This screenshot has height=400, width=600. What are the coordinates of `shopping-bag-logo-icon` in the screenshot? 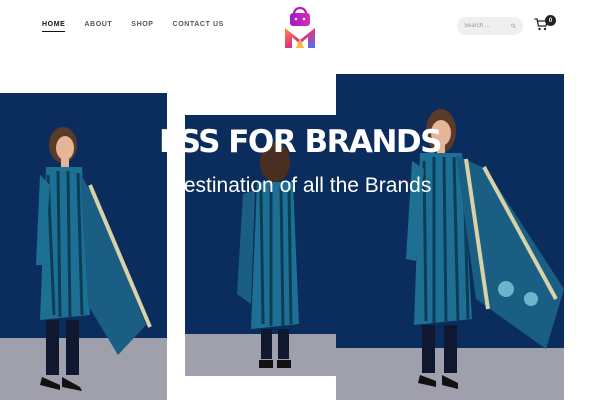 It's located at (300, 27).